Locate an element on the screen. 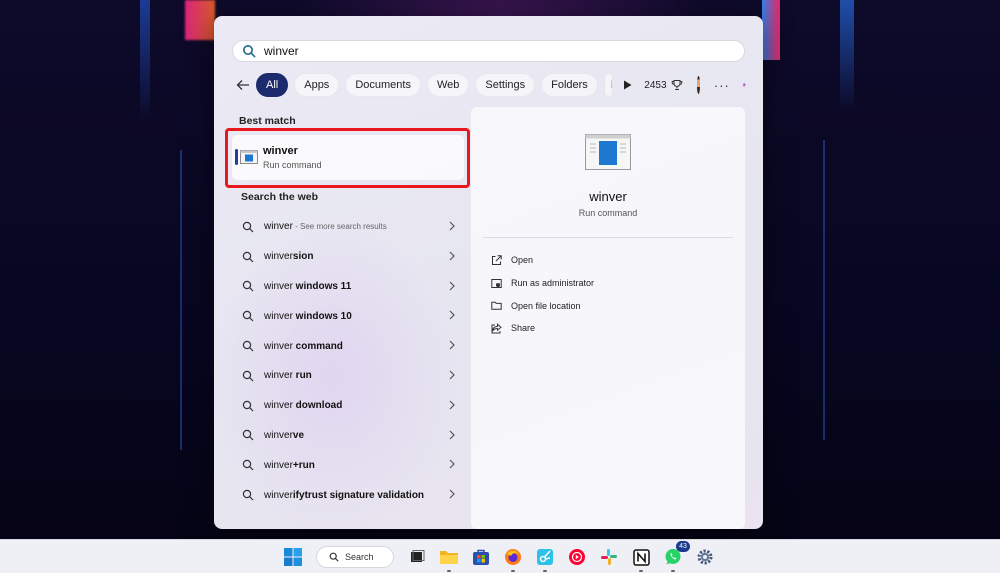 The width and height of the screenshot is (1000, 573). web-result-suggestion: command is located at coordinates (317, 346).